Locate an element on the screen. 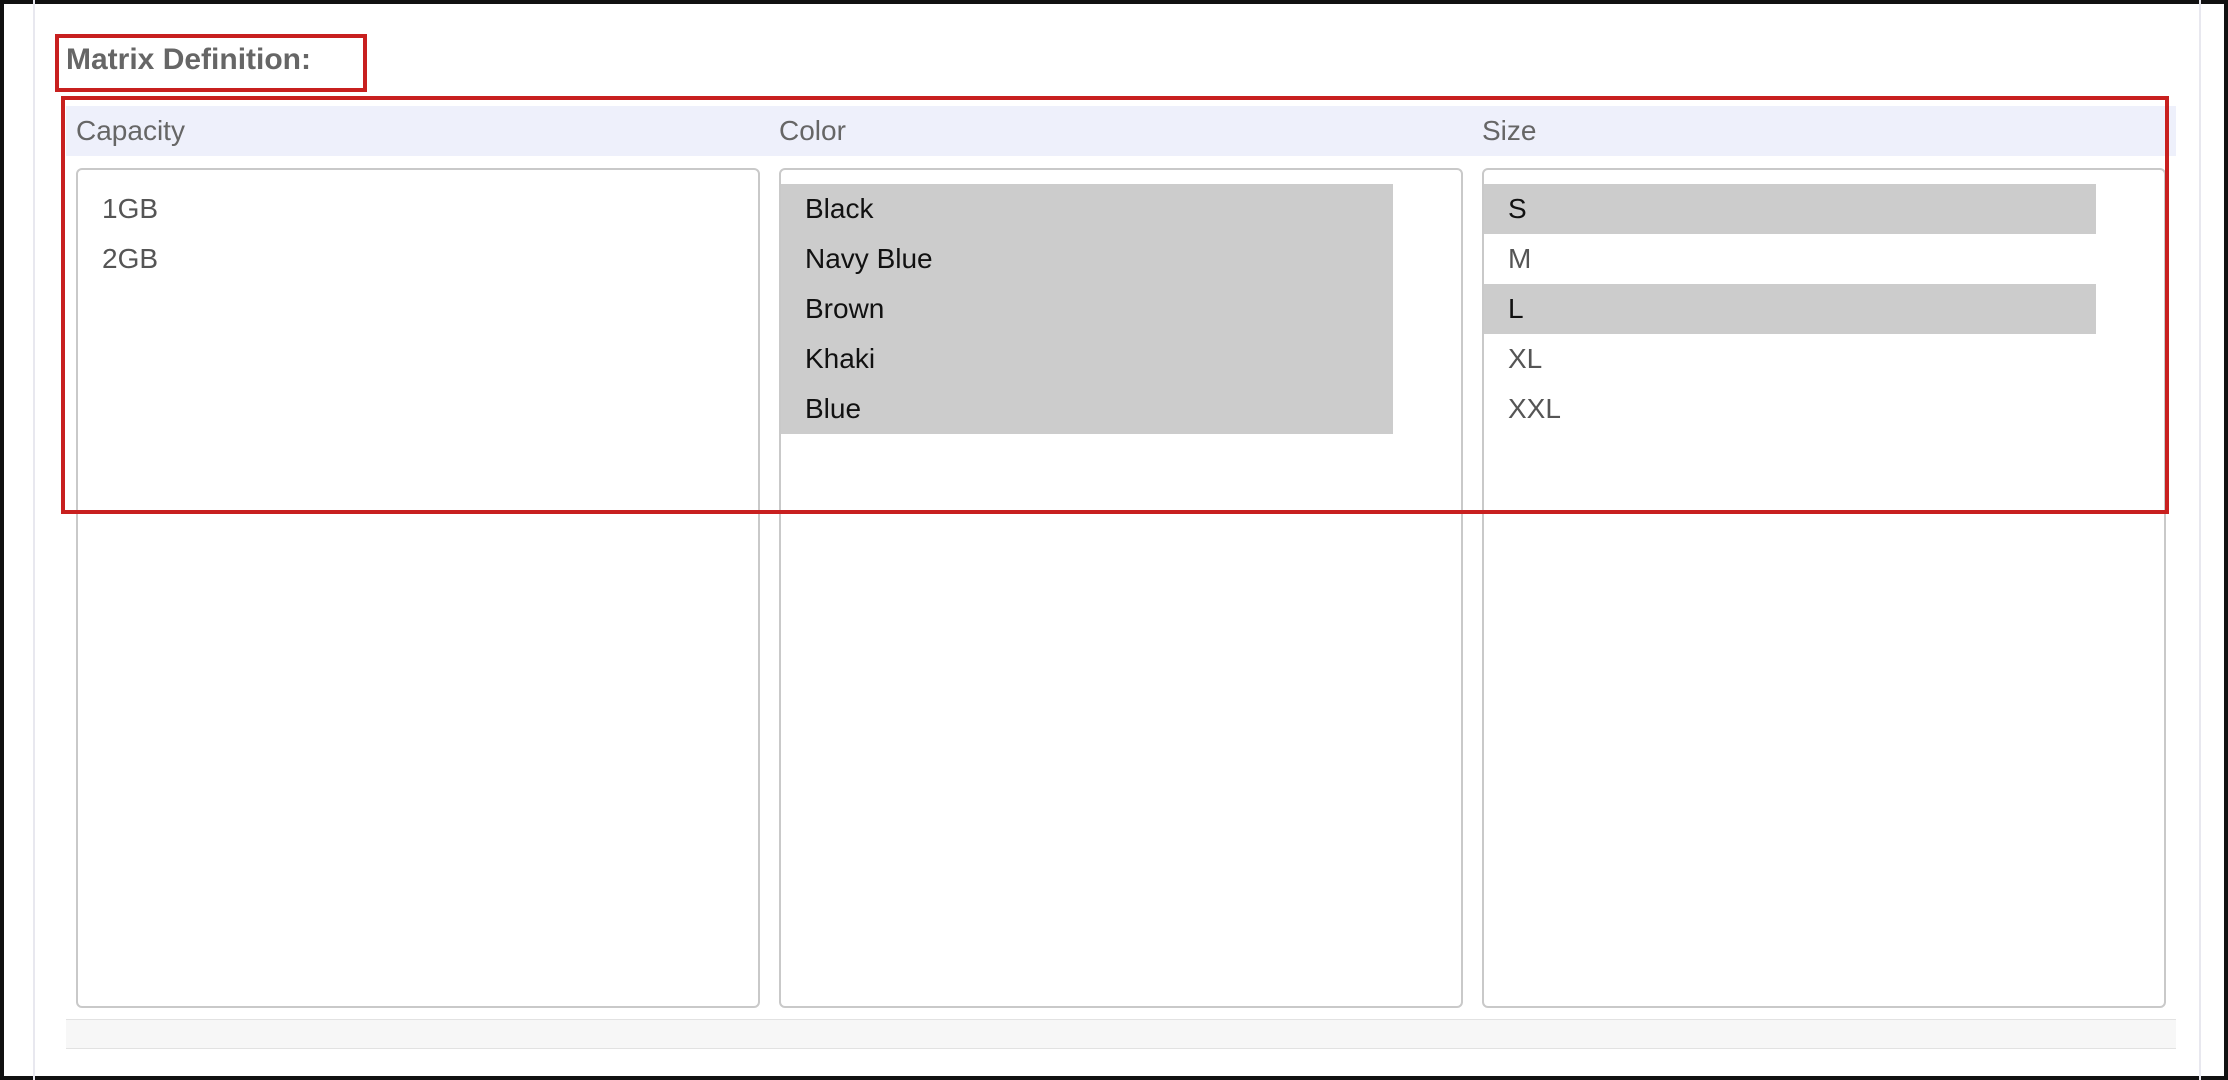  color-option: Navy Blue is located at coordinates (1087, 259).